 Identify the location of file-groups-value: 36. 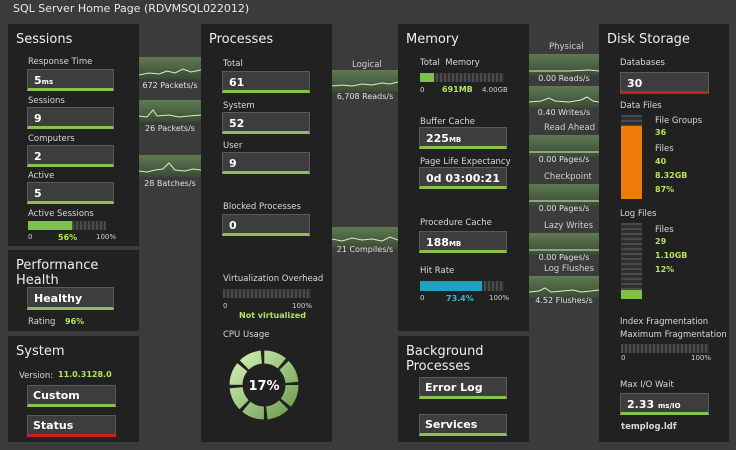
(661, 132).